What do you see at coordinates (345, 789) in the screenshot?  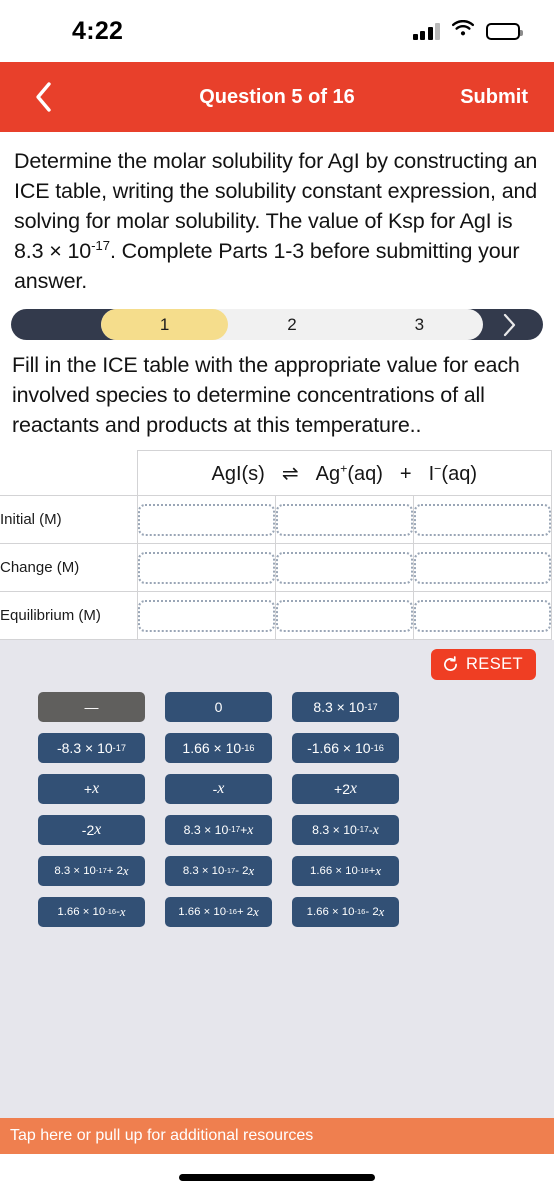 I see `answer-tile: +2 x` at bounding box center [345, 789].